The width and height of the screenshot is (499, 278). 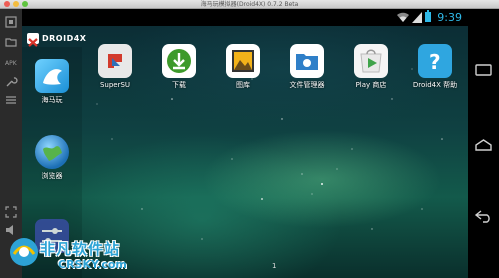 What do you see at coordinates (11, 82) in the screenshot?
I see `wrench-settings-icon` at bounding box center [11, 82].